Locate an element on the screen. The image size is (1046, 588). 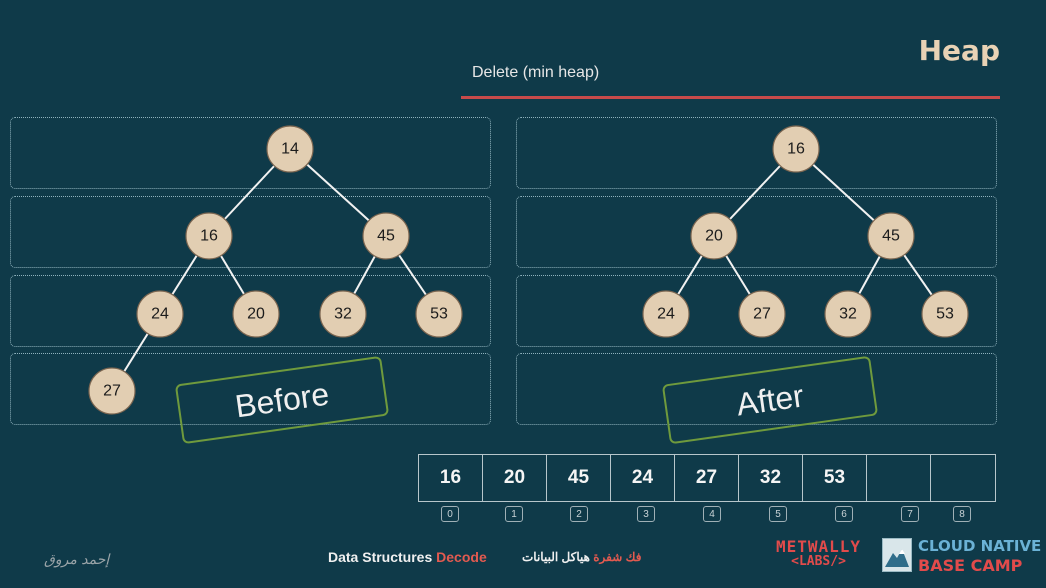
before-node: 24 is located at coordinates (160, 314).